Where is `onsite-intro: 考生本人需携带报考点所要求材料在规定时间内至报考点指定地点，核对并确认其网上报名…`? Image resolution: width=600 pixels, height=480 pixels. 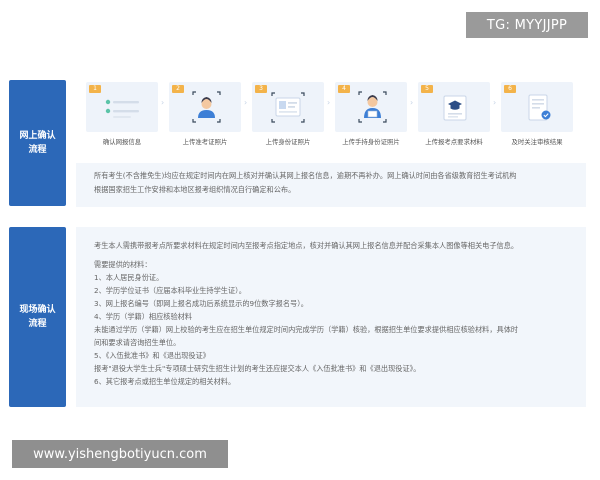
onsite-intro: 考生本人需携带报考点所要求材料在规定时间内至报考点指定地点，核对并确认其网上报名… is located at coordinates (306, 245).